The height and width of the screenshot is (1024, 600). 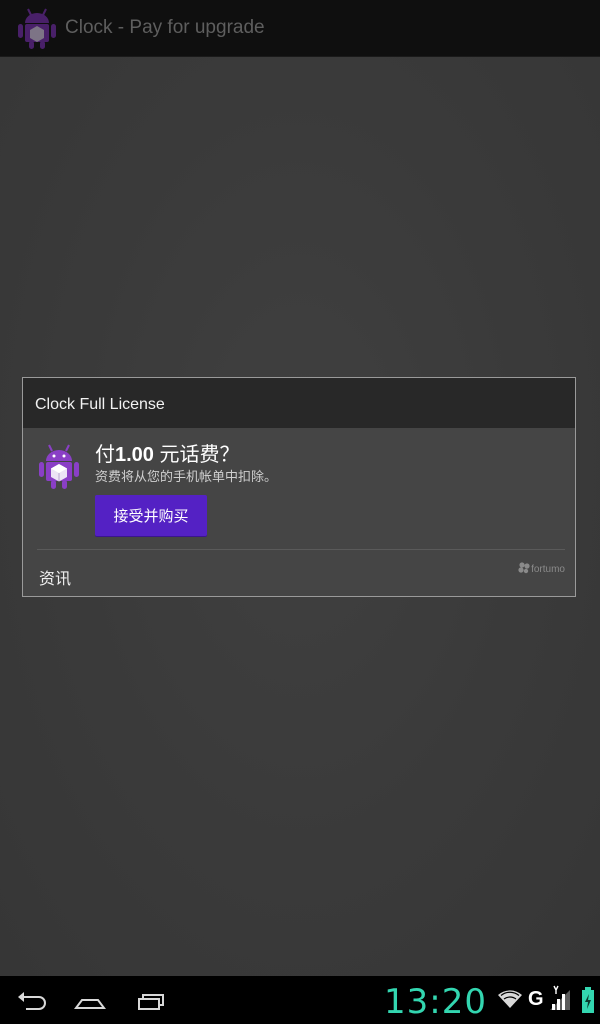 What do you see at coordinates (32, 1000) in the screenshot?
I see `back-icon` at bounding box center [32, 1000].